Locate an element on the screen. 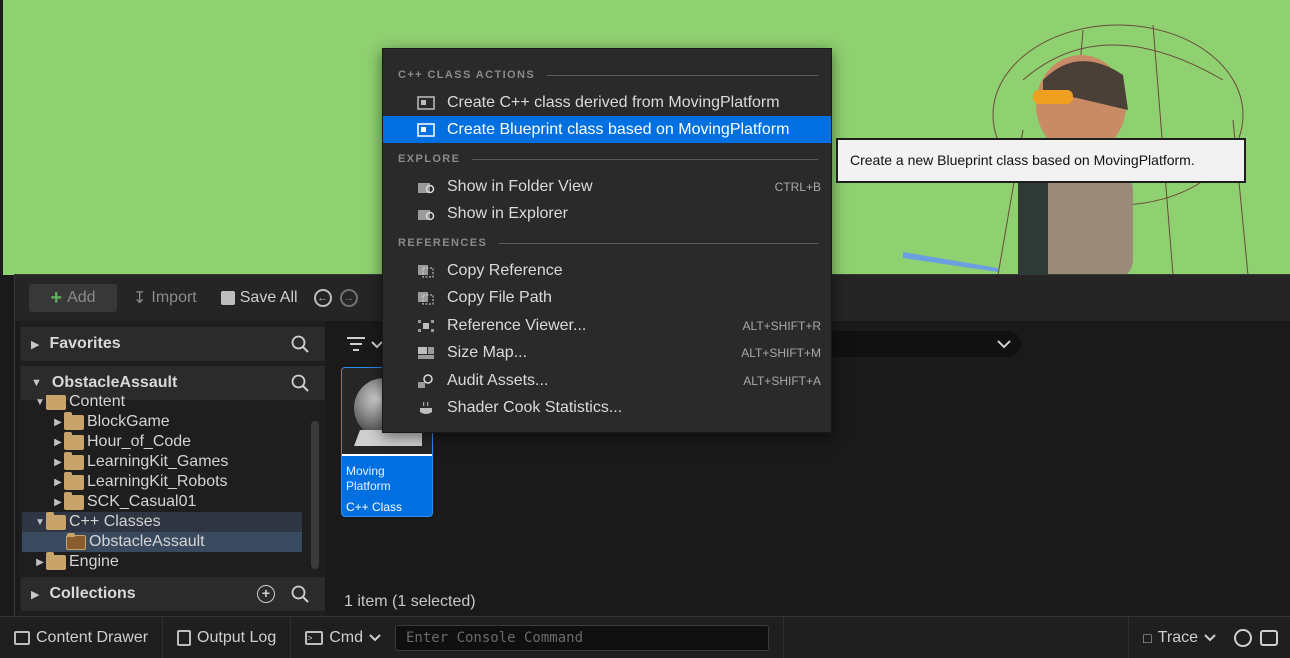 This screenshot has height=658, width=1290. cpp-folder-icon is located at coordinates (76, 541).